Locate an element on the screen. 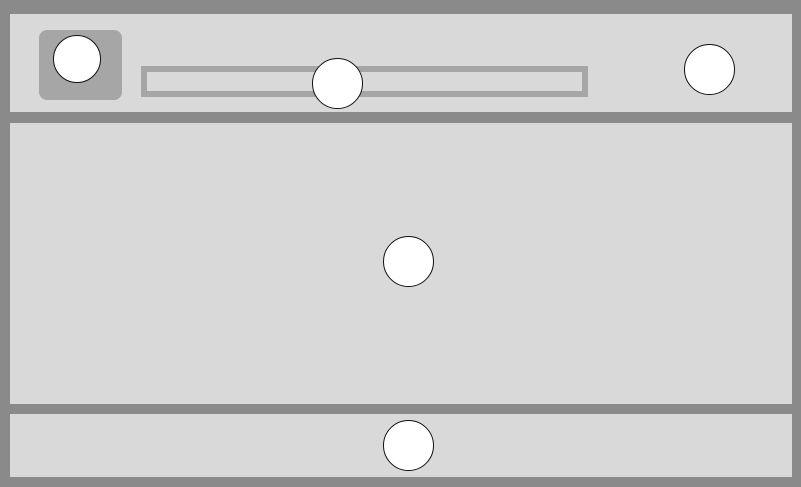  search-marker-icon is located at coordinates (337, 83).